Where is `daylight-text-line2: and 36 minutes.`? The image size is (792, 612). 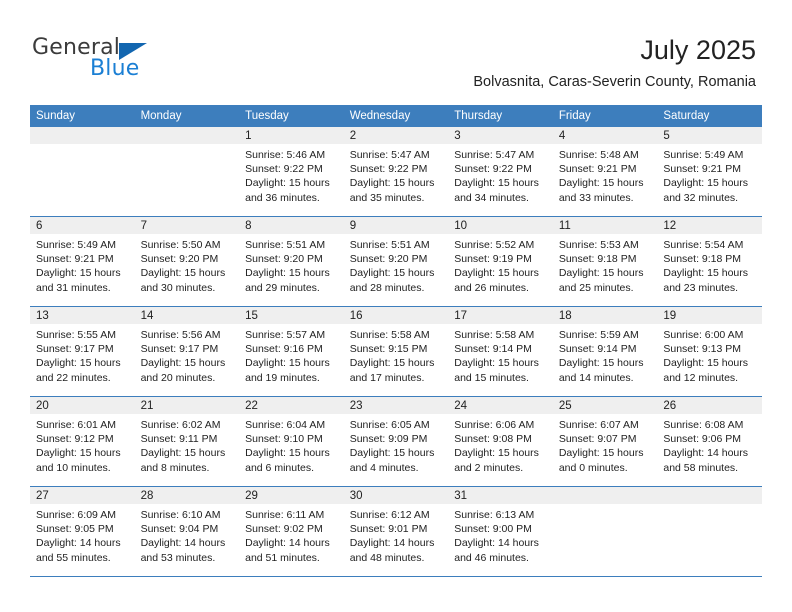 daylight-text-line2: and 36 minutes. is located at coordinates (282, 197).